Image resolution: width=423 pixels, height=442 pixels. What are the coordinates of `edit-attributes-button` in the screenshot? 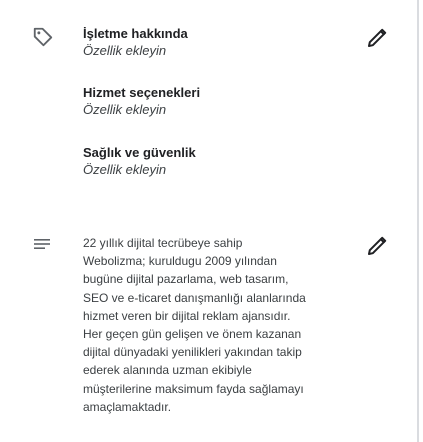 It's located at (377, 38).